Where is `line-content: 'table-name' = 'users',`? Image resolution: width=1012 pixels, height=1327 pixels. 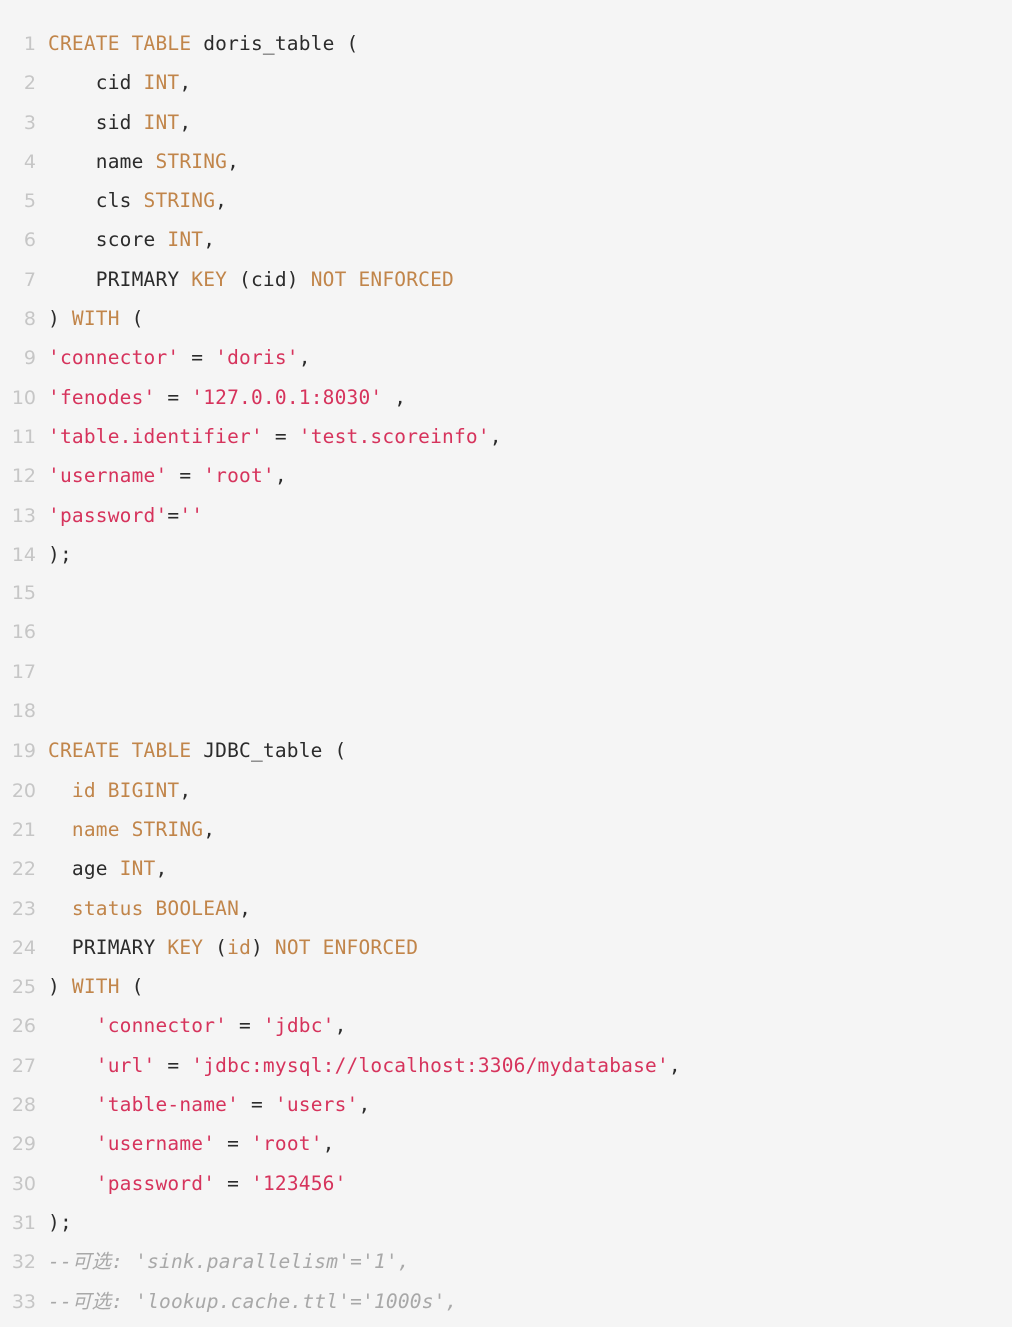 line-content: 'table-name' = 'users', is located at coordinates (530, 1104).